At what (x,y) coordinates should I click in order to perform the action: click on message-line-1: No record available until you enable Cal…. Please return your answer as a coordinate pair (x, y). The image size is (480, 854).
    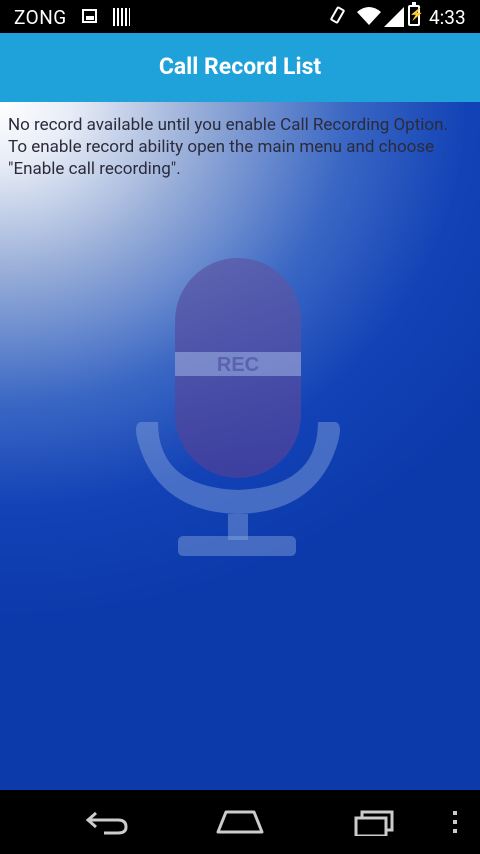
    Looking at the image, I should click on (228, 125).